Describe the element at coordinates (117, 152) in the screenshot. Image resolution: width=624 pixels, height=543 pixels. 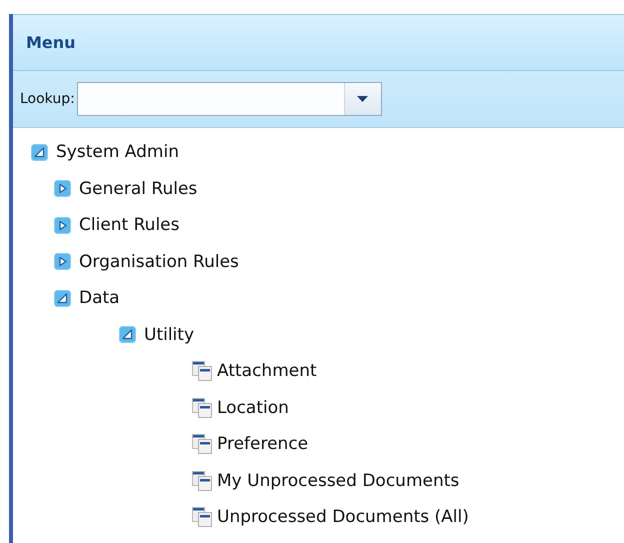
I see `tree-item: System Admin` at that location.